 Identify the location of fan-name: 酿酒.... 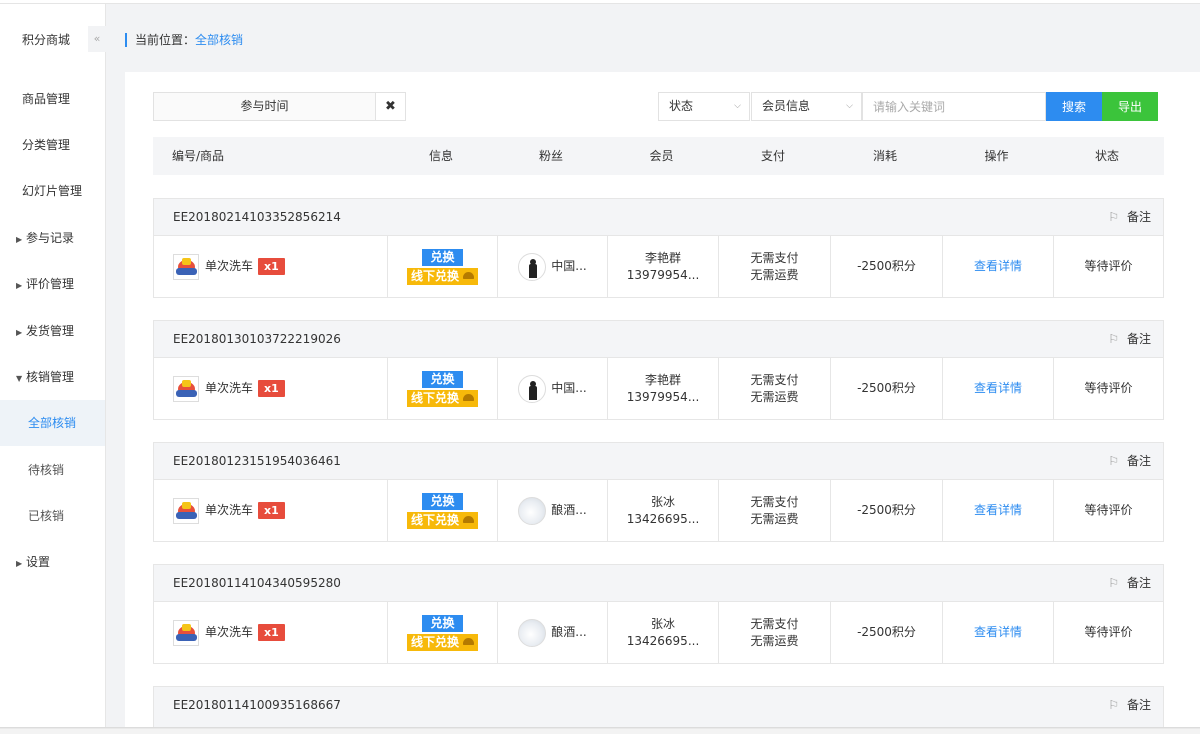
(569, 510).